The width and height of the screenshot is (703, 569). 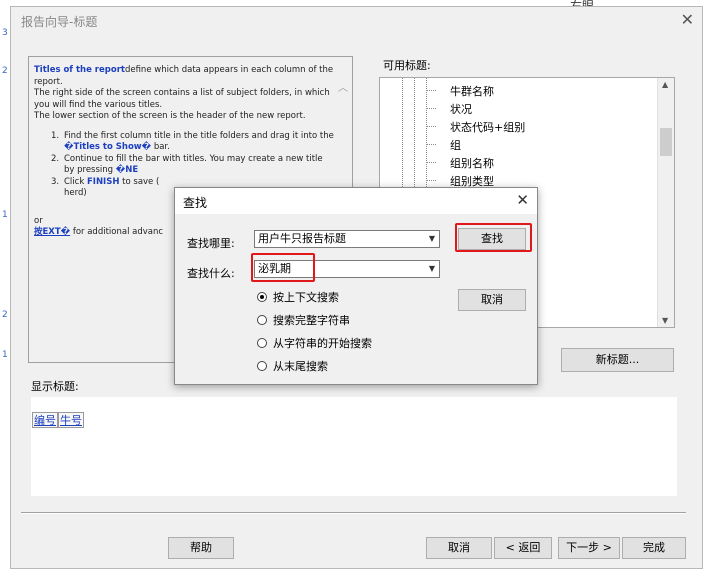 I want to click on back-button: < 返回, so click(x=523, y=548).